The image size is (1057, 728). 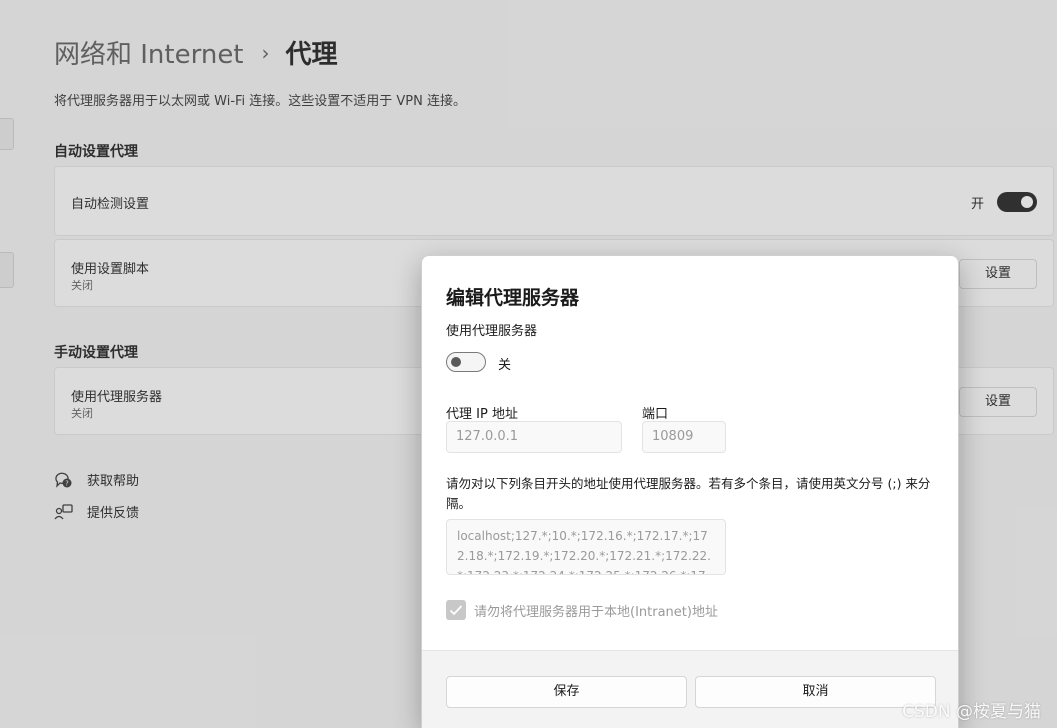 I want to click on watermark: CSDN @桉夏与猫, so click(x=971, y=712).